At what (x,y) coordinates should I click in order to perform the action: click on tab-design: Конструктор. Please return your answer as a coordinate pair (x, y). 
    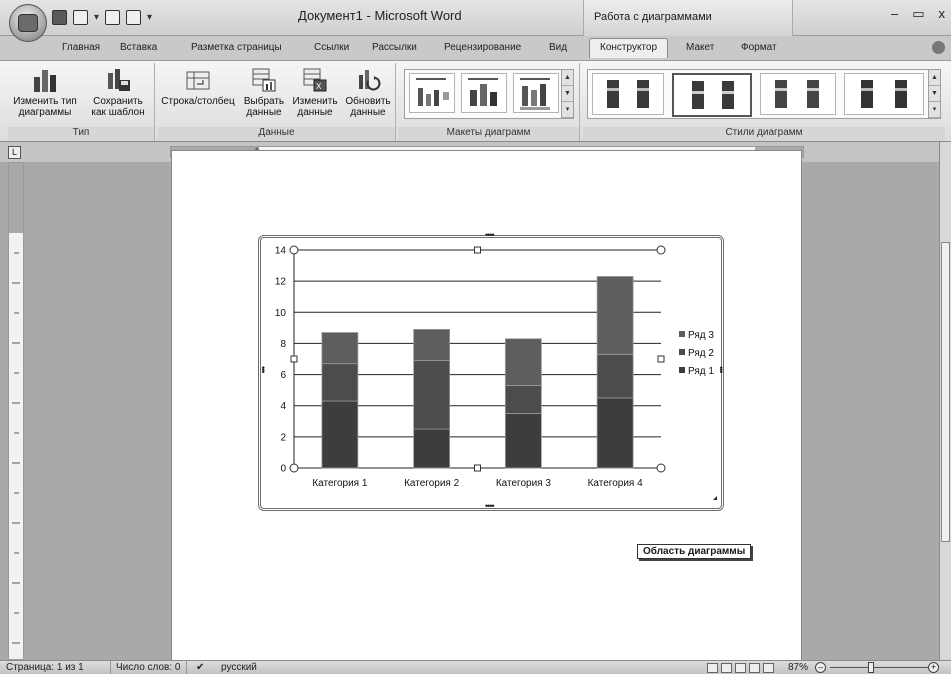
    Looking at the image, I should click on (629, 48).